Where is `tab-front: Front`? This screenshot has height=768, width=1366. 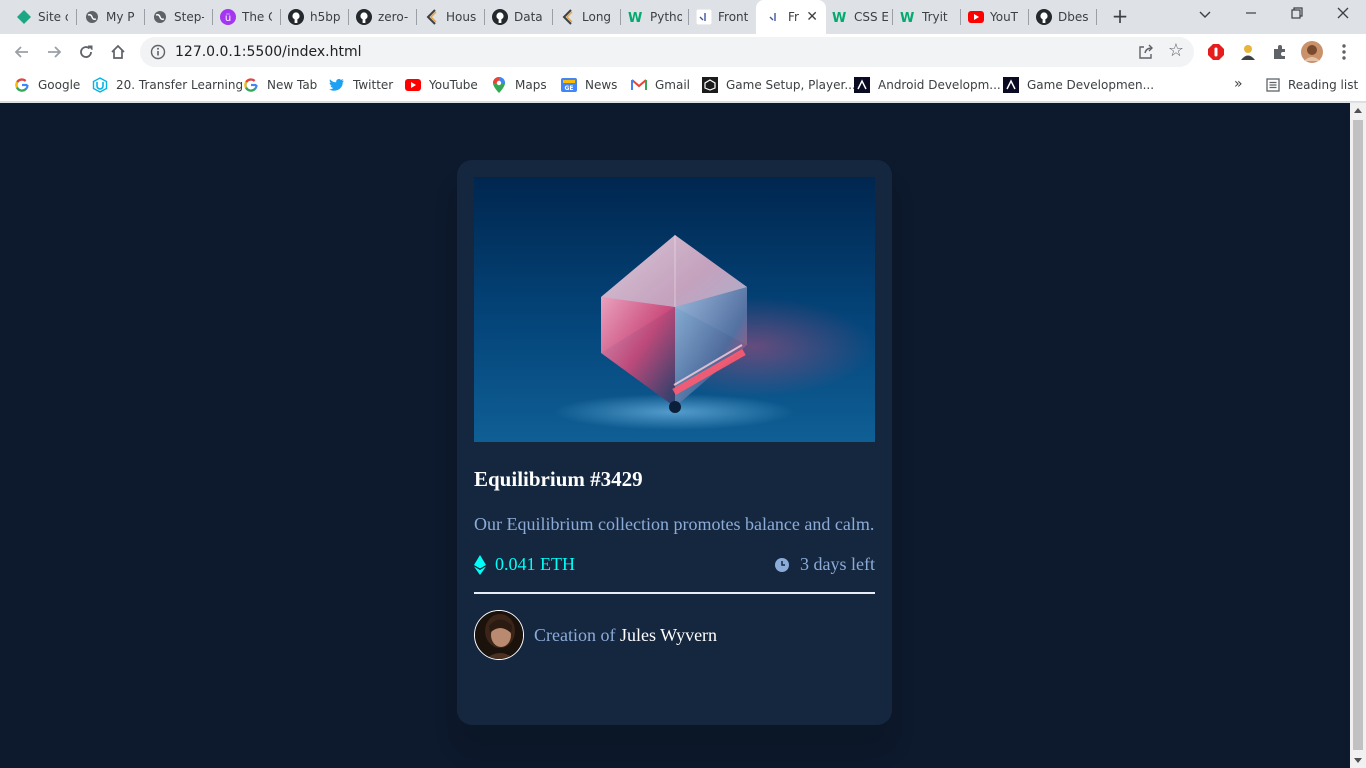 tab-front: Front is located at coordinates (723, 17).